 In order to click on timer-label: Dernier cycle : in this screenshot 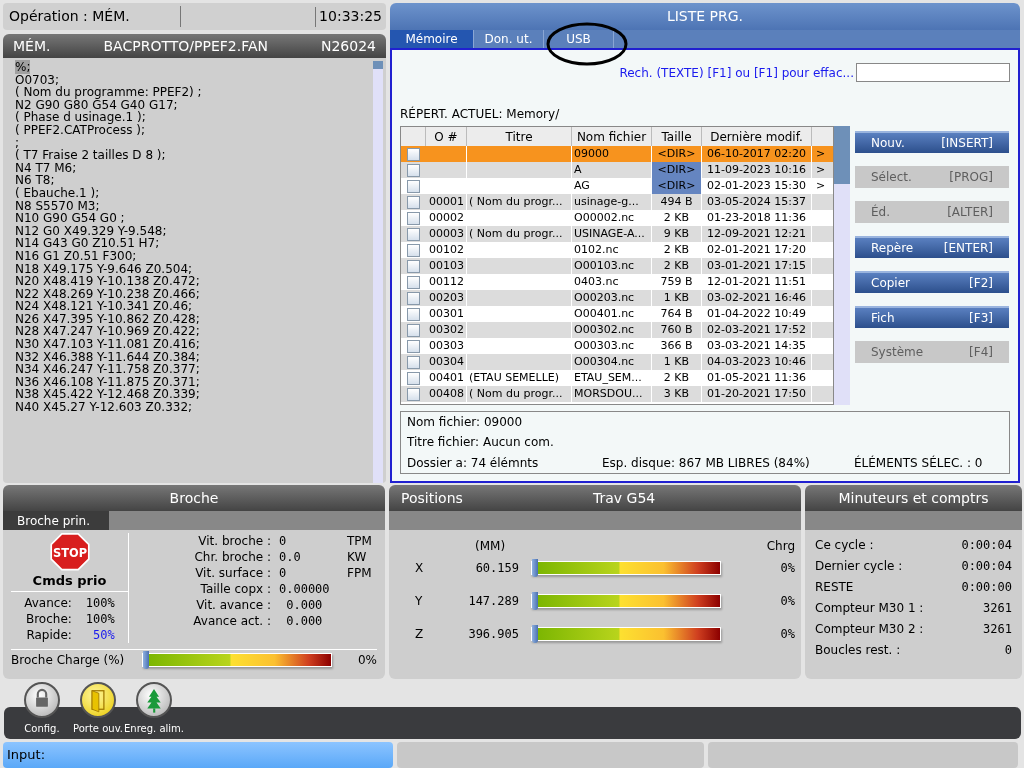, I will do `click(859, 565)`.